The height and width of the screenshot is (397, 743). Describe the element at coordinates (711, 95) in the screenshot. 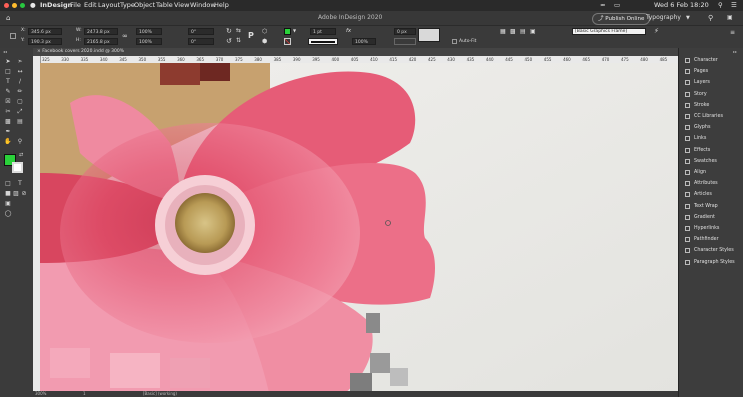

I see `panel-item: Story` at that location.